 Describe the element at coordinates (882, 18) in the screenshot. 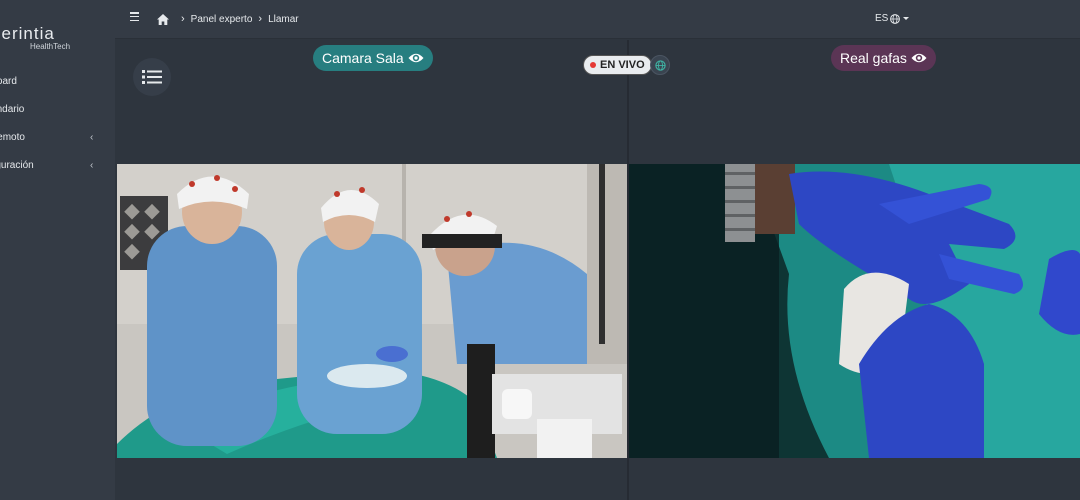

I see `language-label: ES` at that location.